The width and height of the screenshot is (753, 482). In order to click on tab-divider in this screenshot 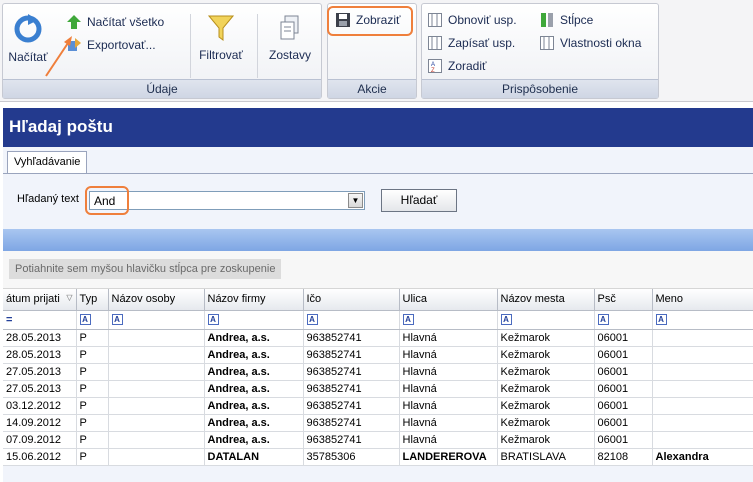, I will do `click(378, 173)`.